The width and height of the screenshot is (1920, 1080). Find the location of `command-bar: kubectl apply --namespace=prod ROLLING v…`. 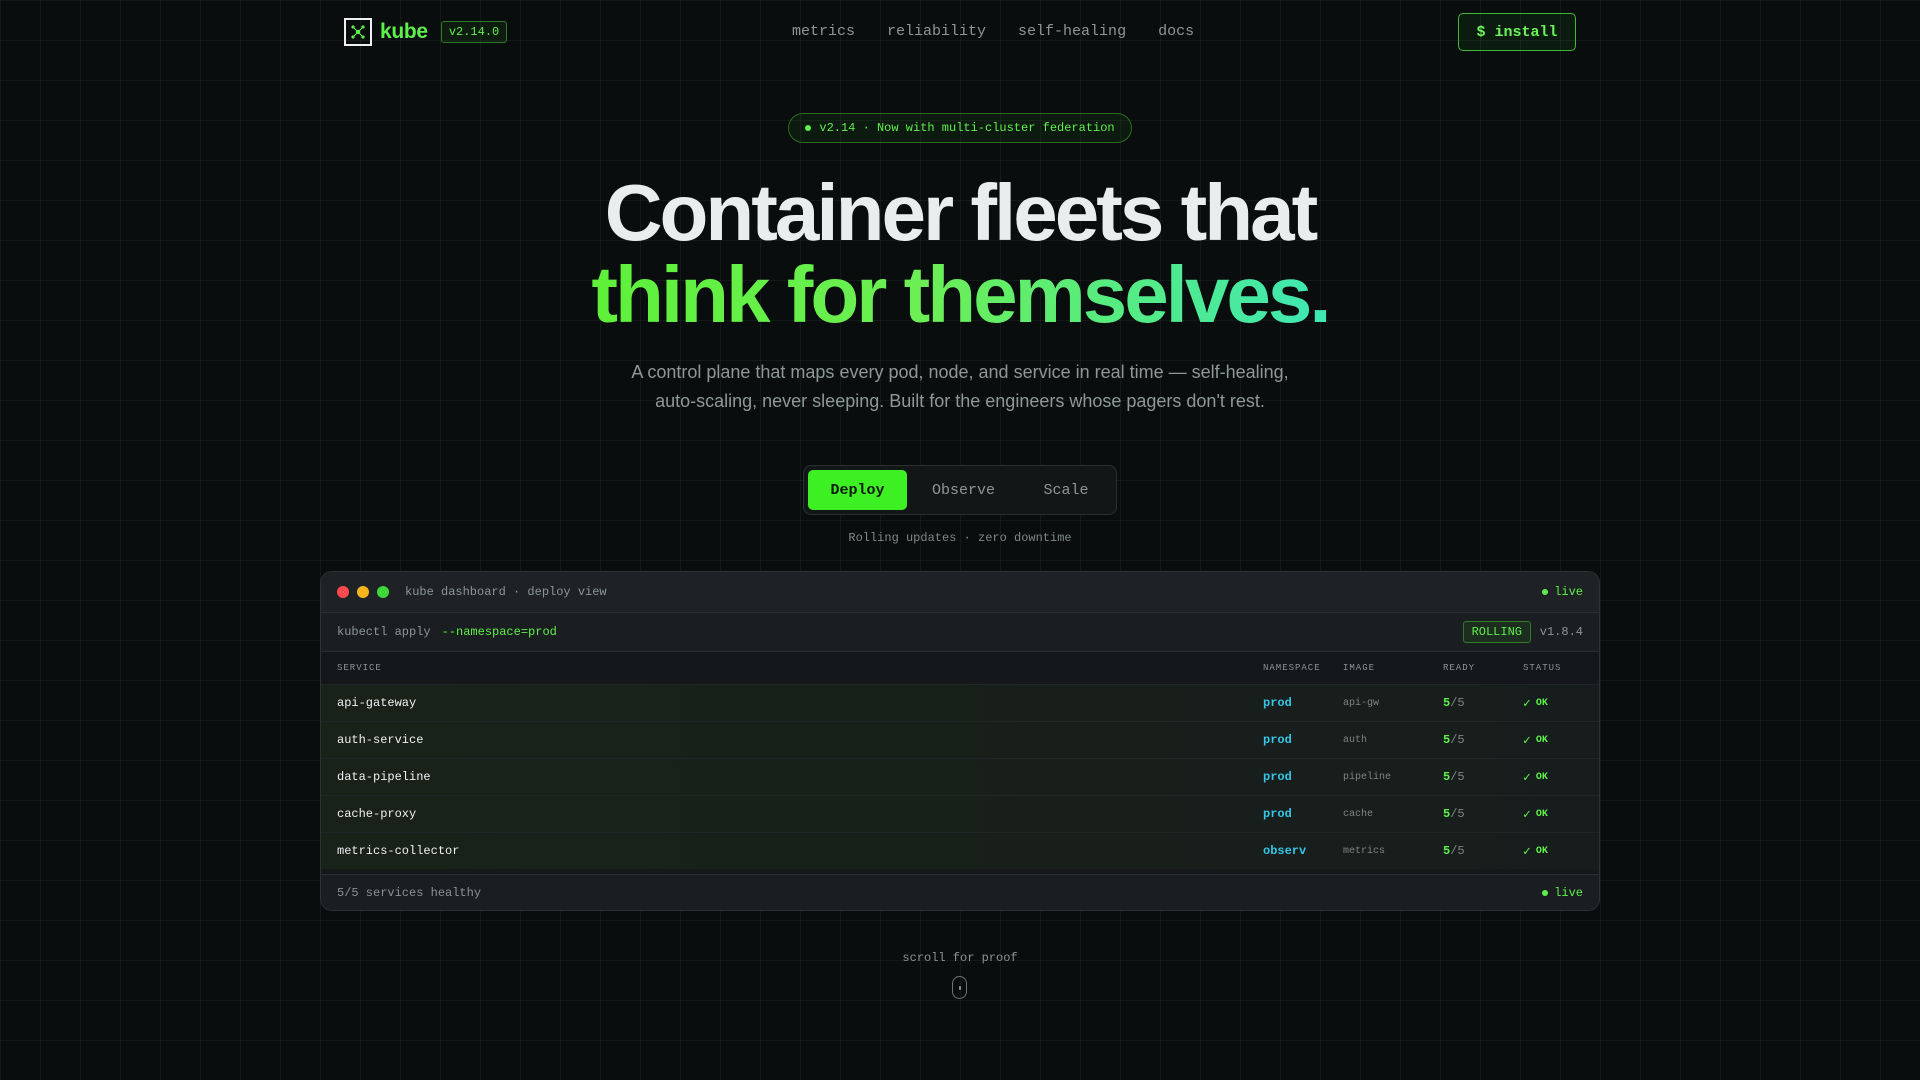

command-bar: kubectl apply --namespace=prod ROLLING v… is located at coordinates (960, 632).